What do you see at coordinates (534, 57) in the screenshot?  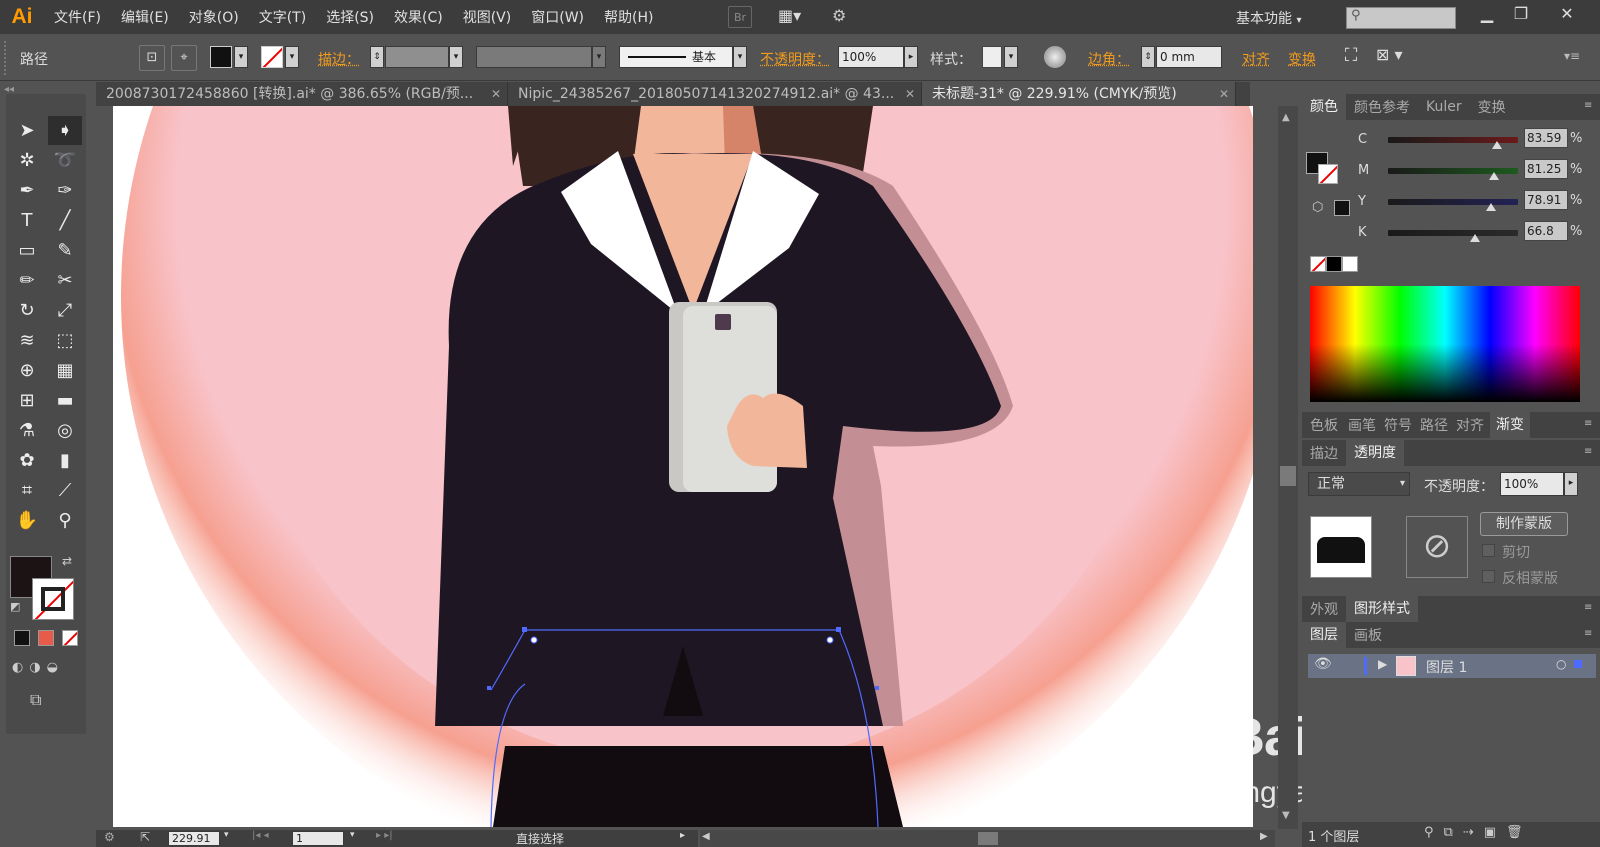 I see `variable-width-profile` at bounding box center [534, 57].